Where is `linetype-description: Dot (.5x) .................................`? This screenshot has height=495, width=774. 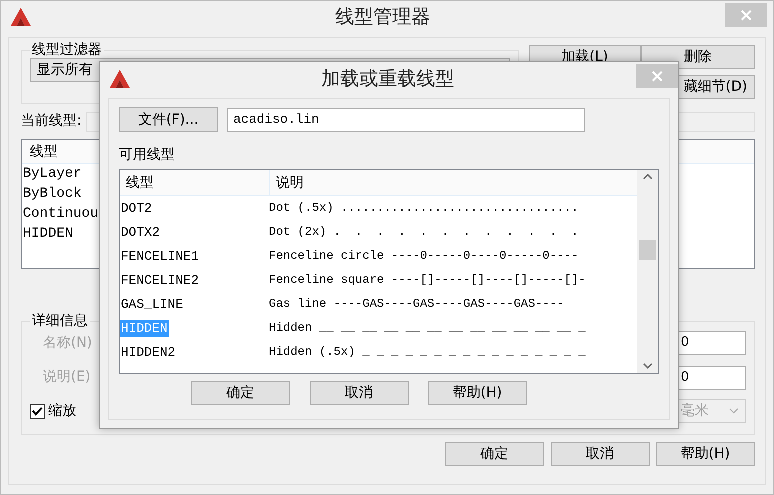 linetype-description: Dot (.5x) ................................. is located at coordinates (424, 209).